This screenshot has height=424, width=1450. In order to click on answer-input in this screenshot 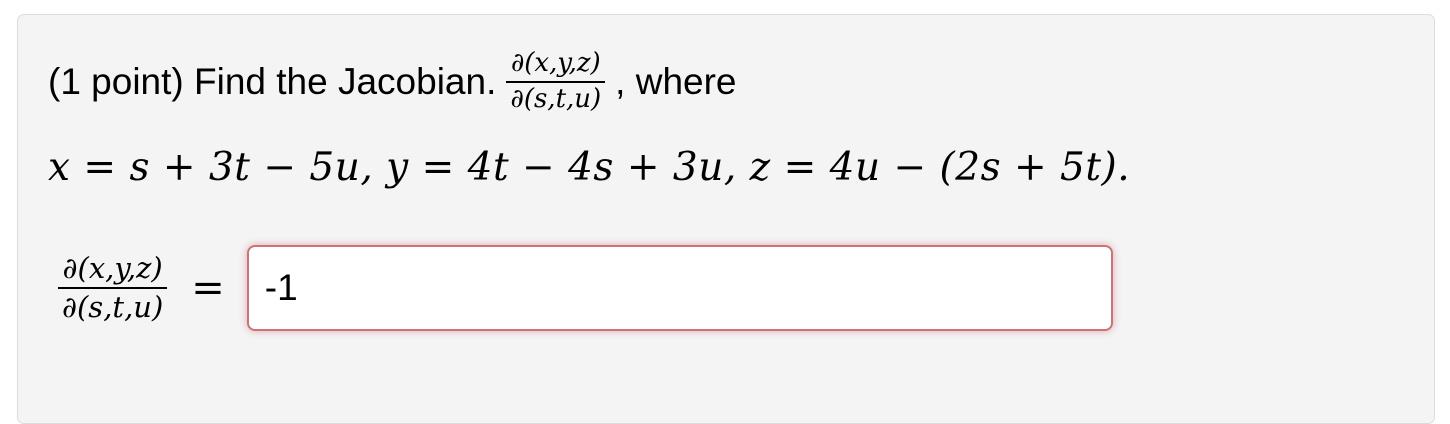, I will do `click(679, 288)`.